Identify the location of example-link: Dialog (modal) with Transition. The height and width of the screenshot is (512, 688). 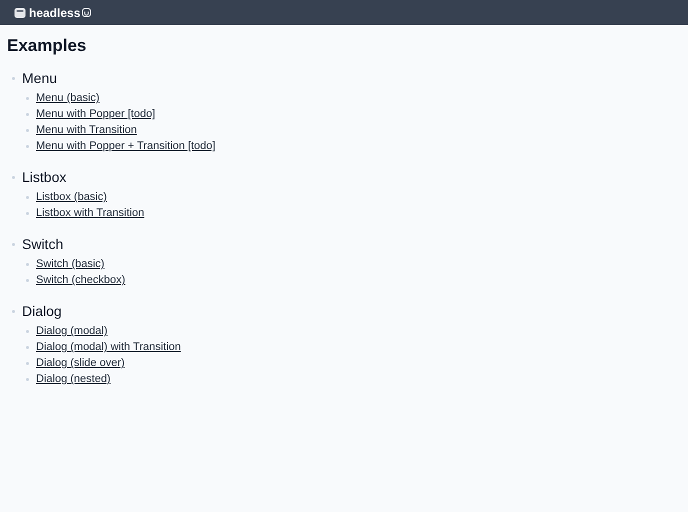
(108, 347).